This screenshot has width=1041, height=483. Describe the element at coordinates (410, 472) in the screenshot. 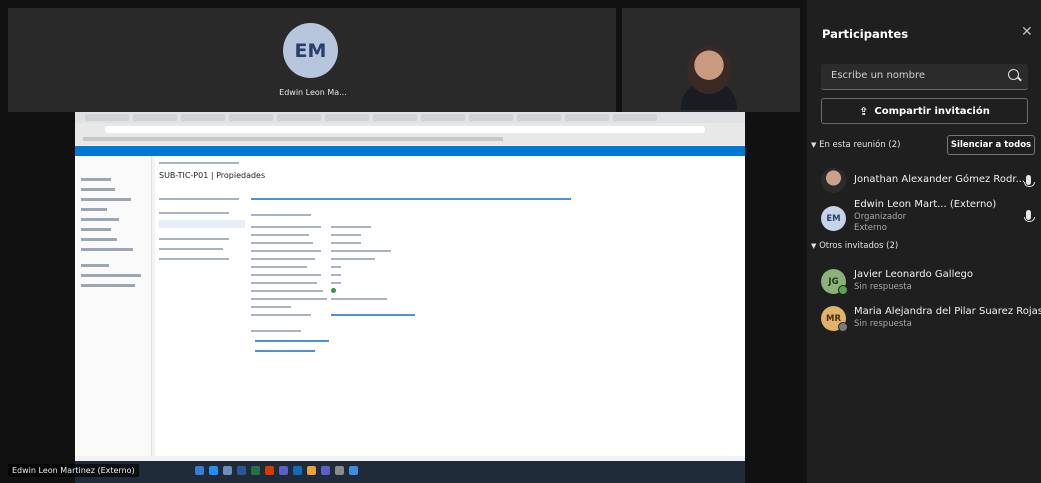

I see `taskbar` at that location.